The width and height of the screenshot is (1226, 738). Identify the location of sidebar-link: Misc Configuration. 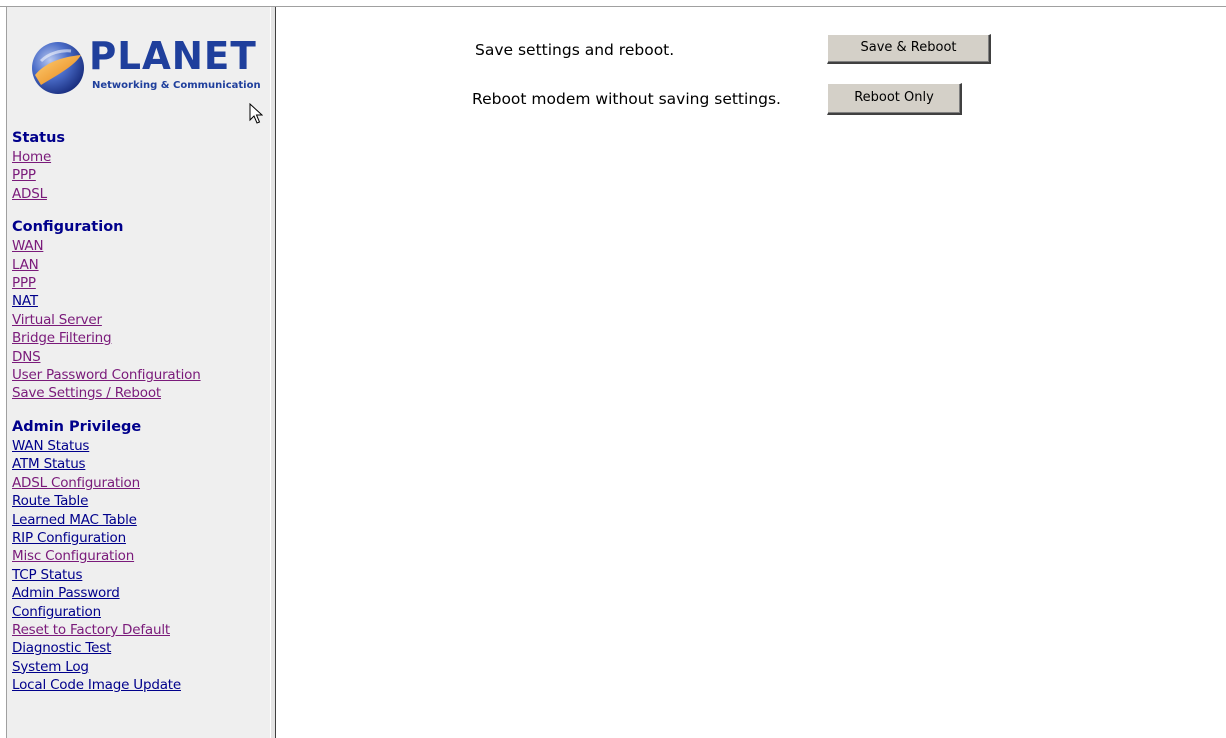
(140, 556).